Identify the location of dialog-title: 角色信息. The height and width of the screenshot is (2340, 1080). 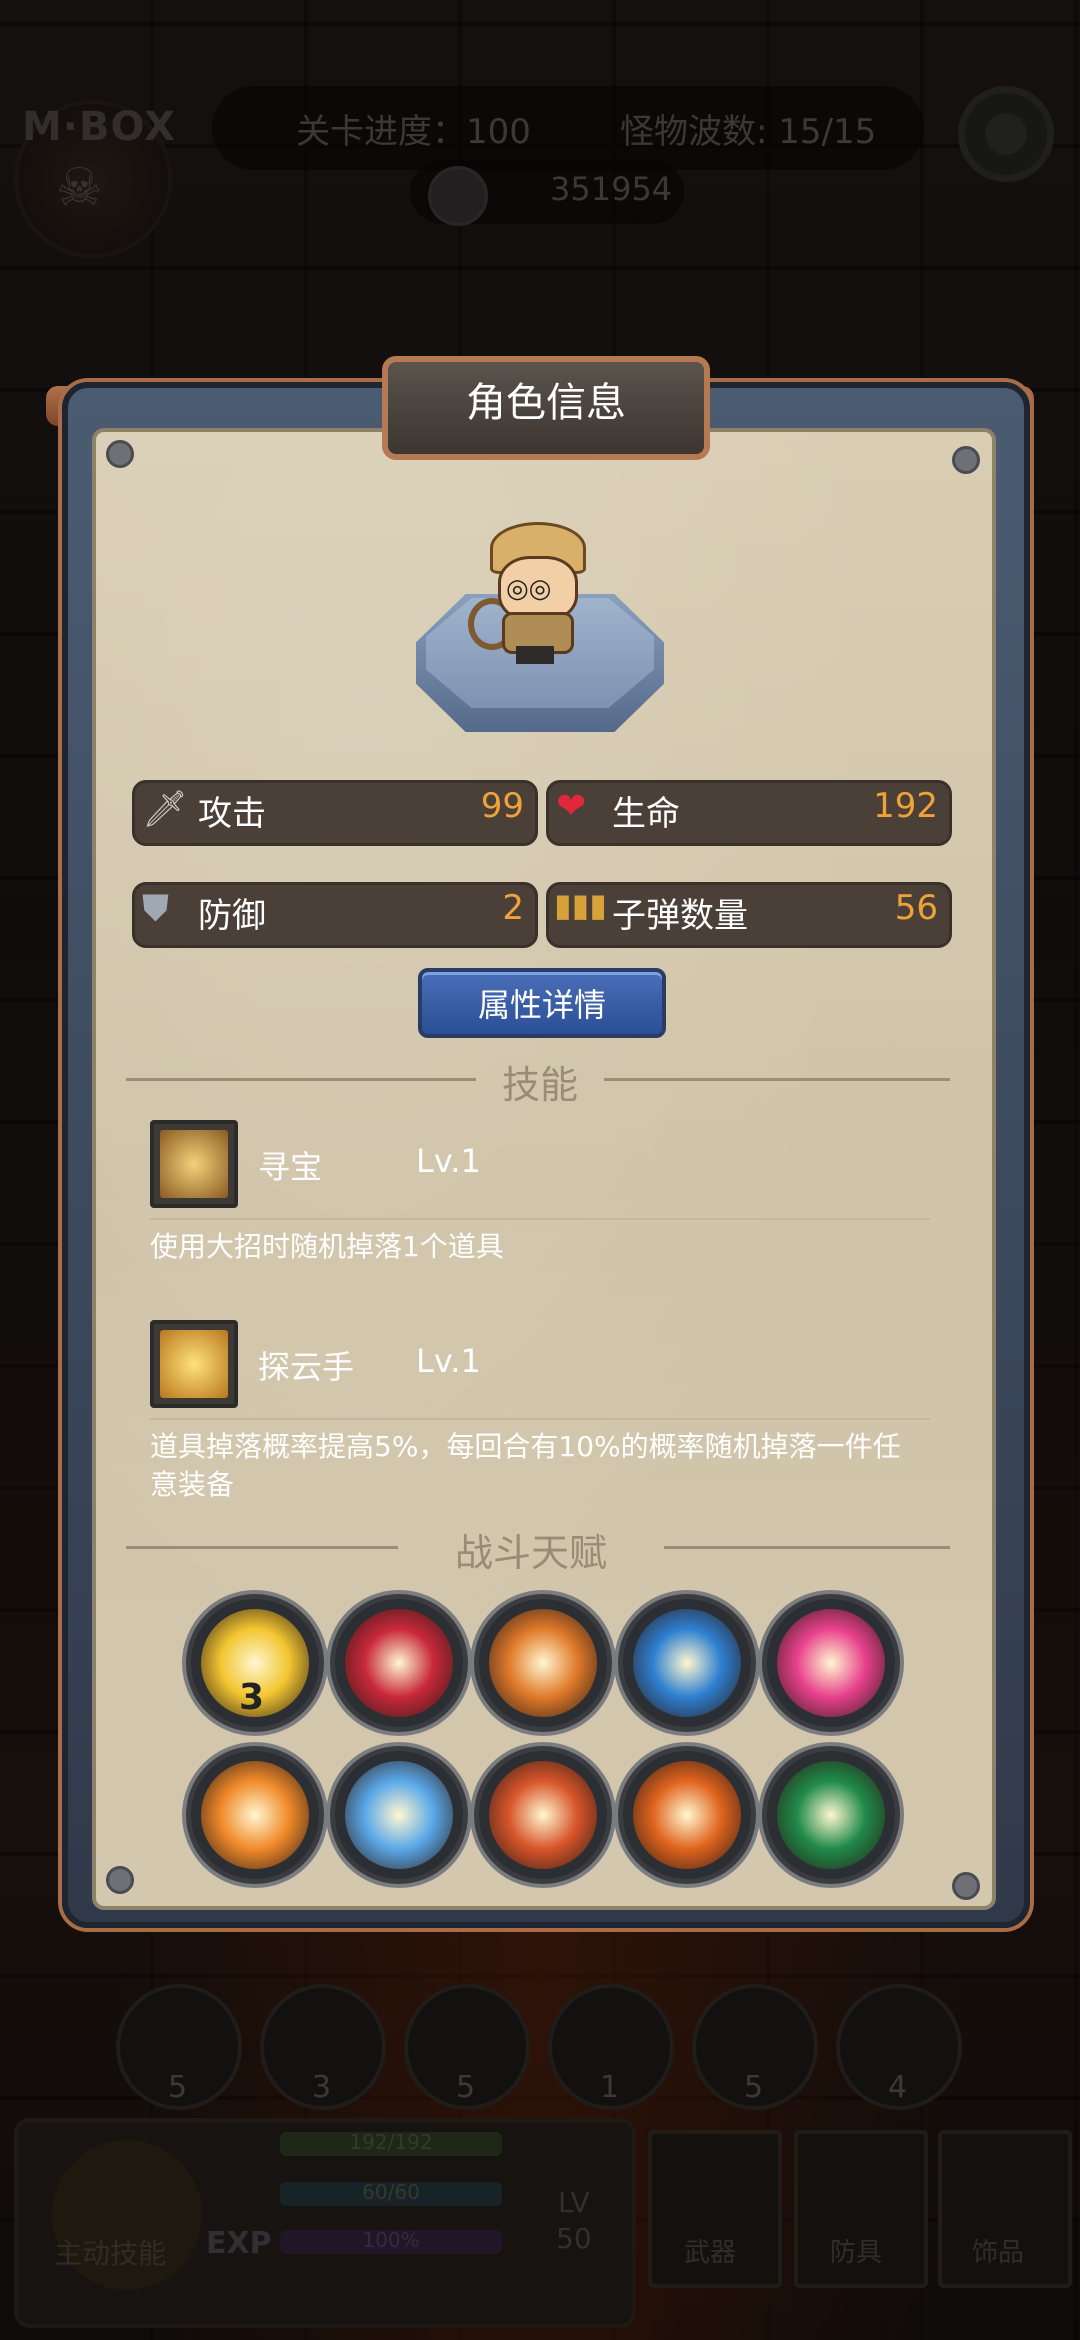
(546, 403).